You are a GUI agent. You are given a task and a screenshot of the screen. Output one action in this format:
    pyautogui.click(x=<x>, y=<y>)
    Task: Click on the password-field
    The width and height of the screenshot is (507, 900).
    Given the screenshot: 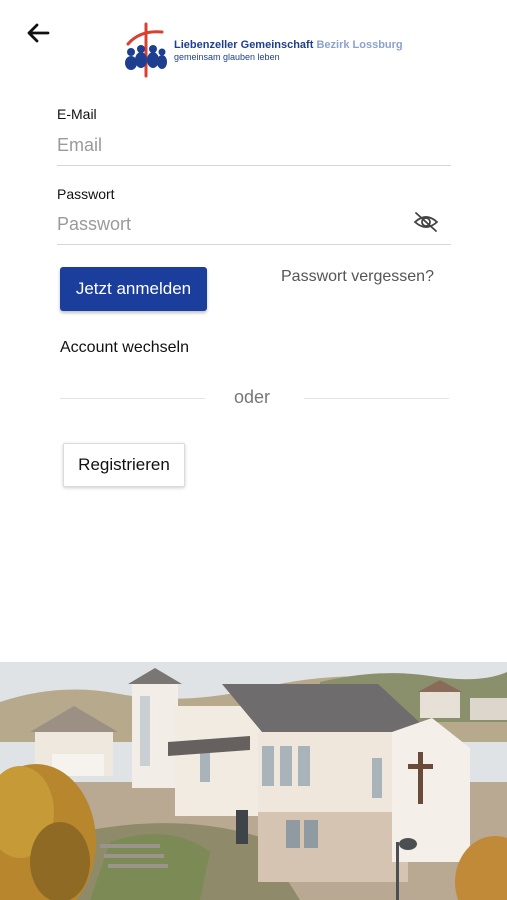 What is the action you would take?
    pyautogui.click(x=254, y=225)
    